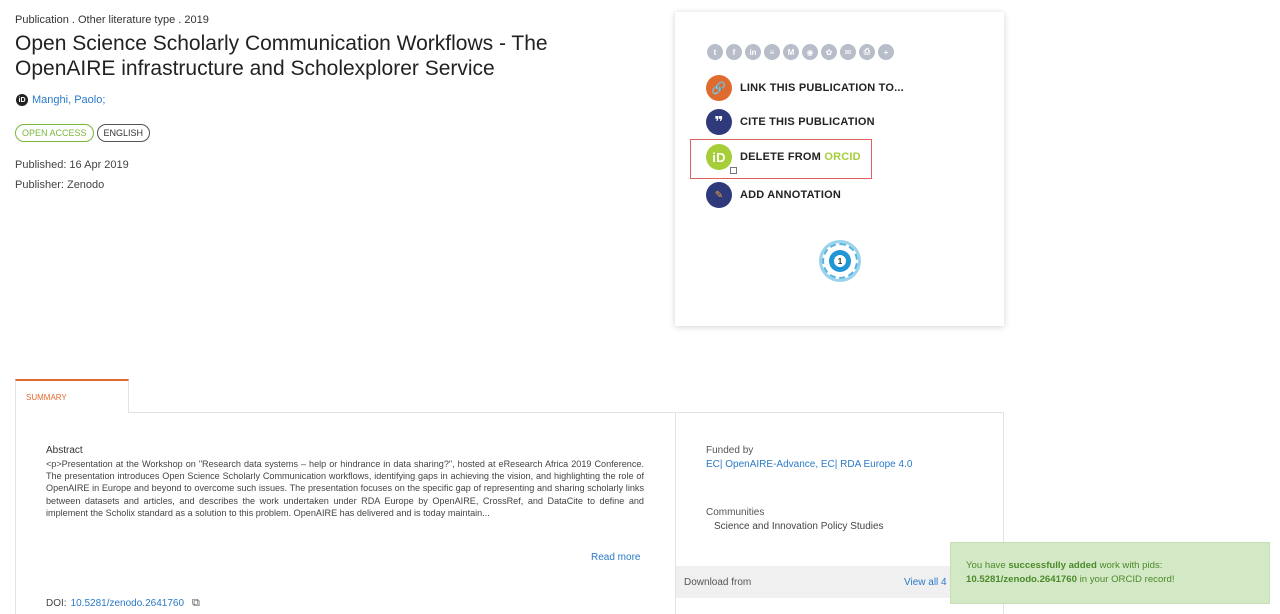 Image resolution: width=1280 pixels, height=614 pixels. Describe the element at coordinates (54, 133) in the screenshot. I see `open-access-badge: OPEN ACCESS` at that location.